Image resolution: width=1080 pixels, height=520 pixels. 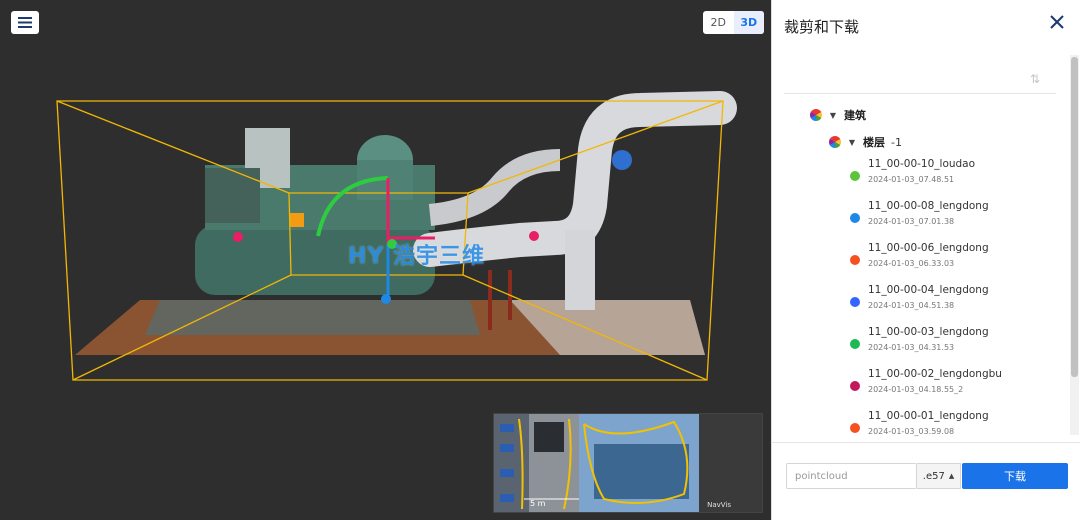 I want to click on tree-node-suffix: -1, so click(x=896, y=142).